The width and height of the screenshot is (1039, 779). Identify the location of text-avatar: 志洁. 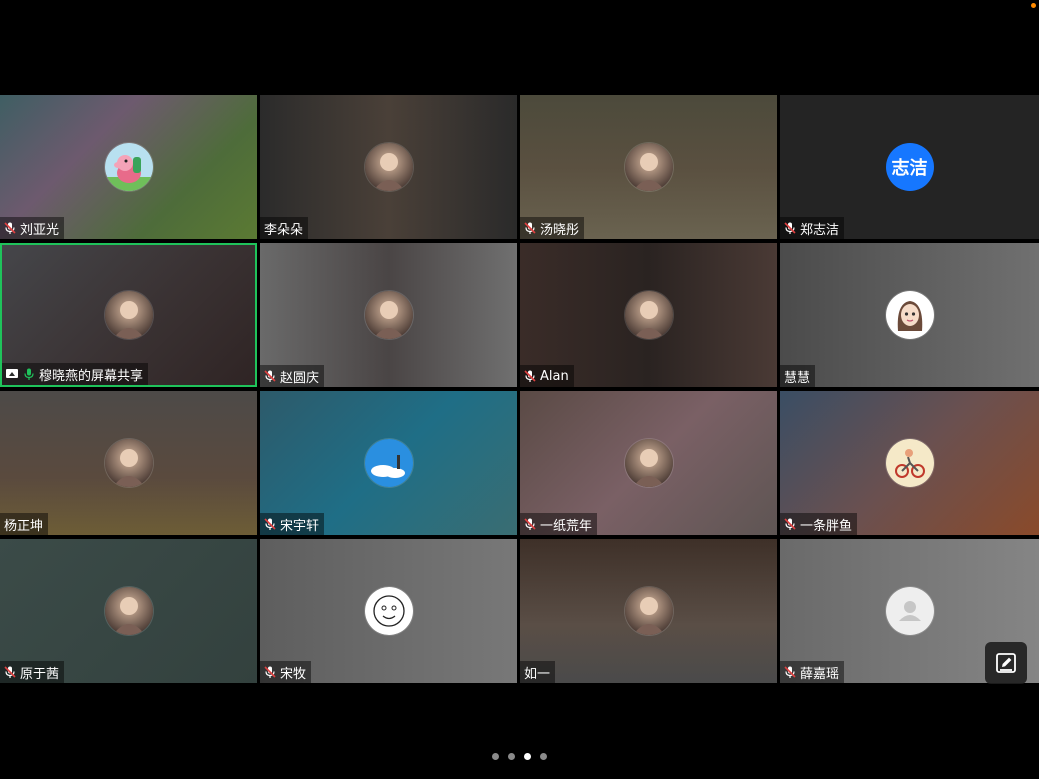
(909, 167).